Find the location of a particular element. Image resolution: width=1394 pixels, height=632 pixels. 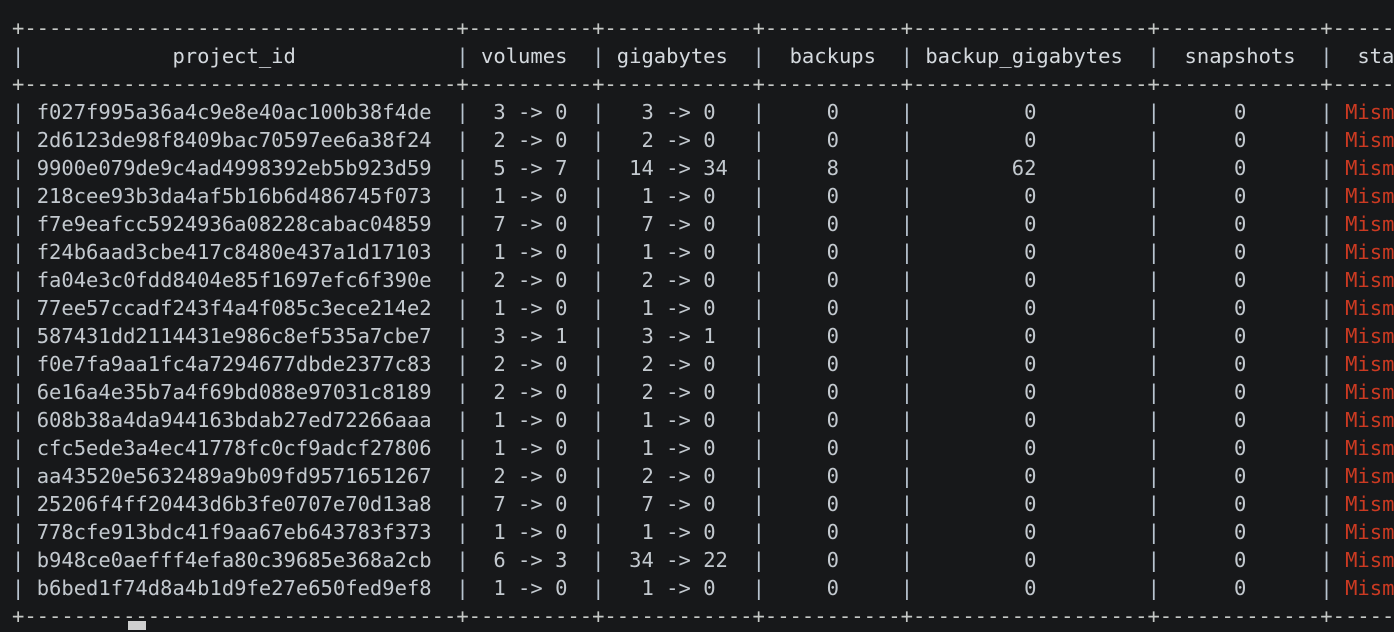

terminal-cursor is located at coordinates (137, 625).